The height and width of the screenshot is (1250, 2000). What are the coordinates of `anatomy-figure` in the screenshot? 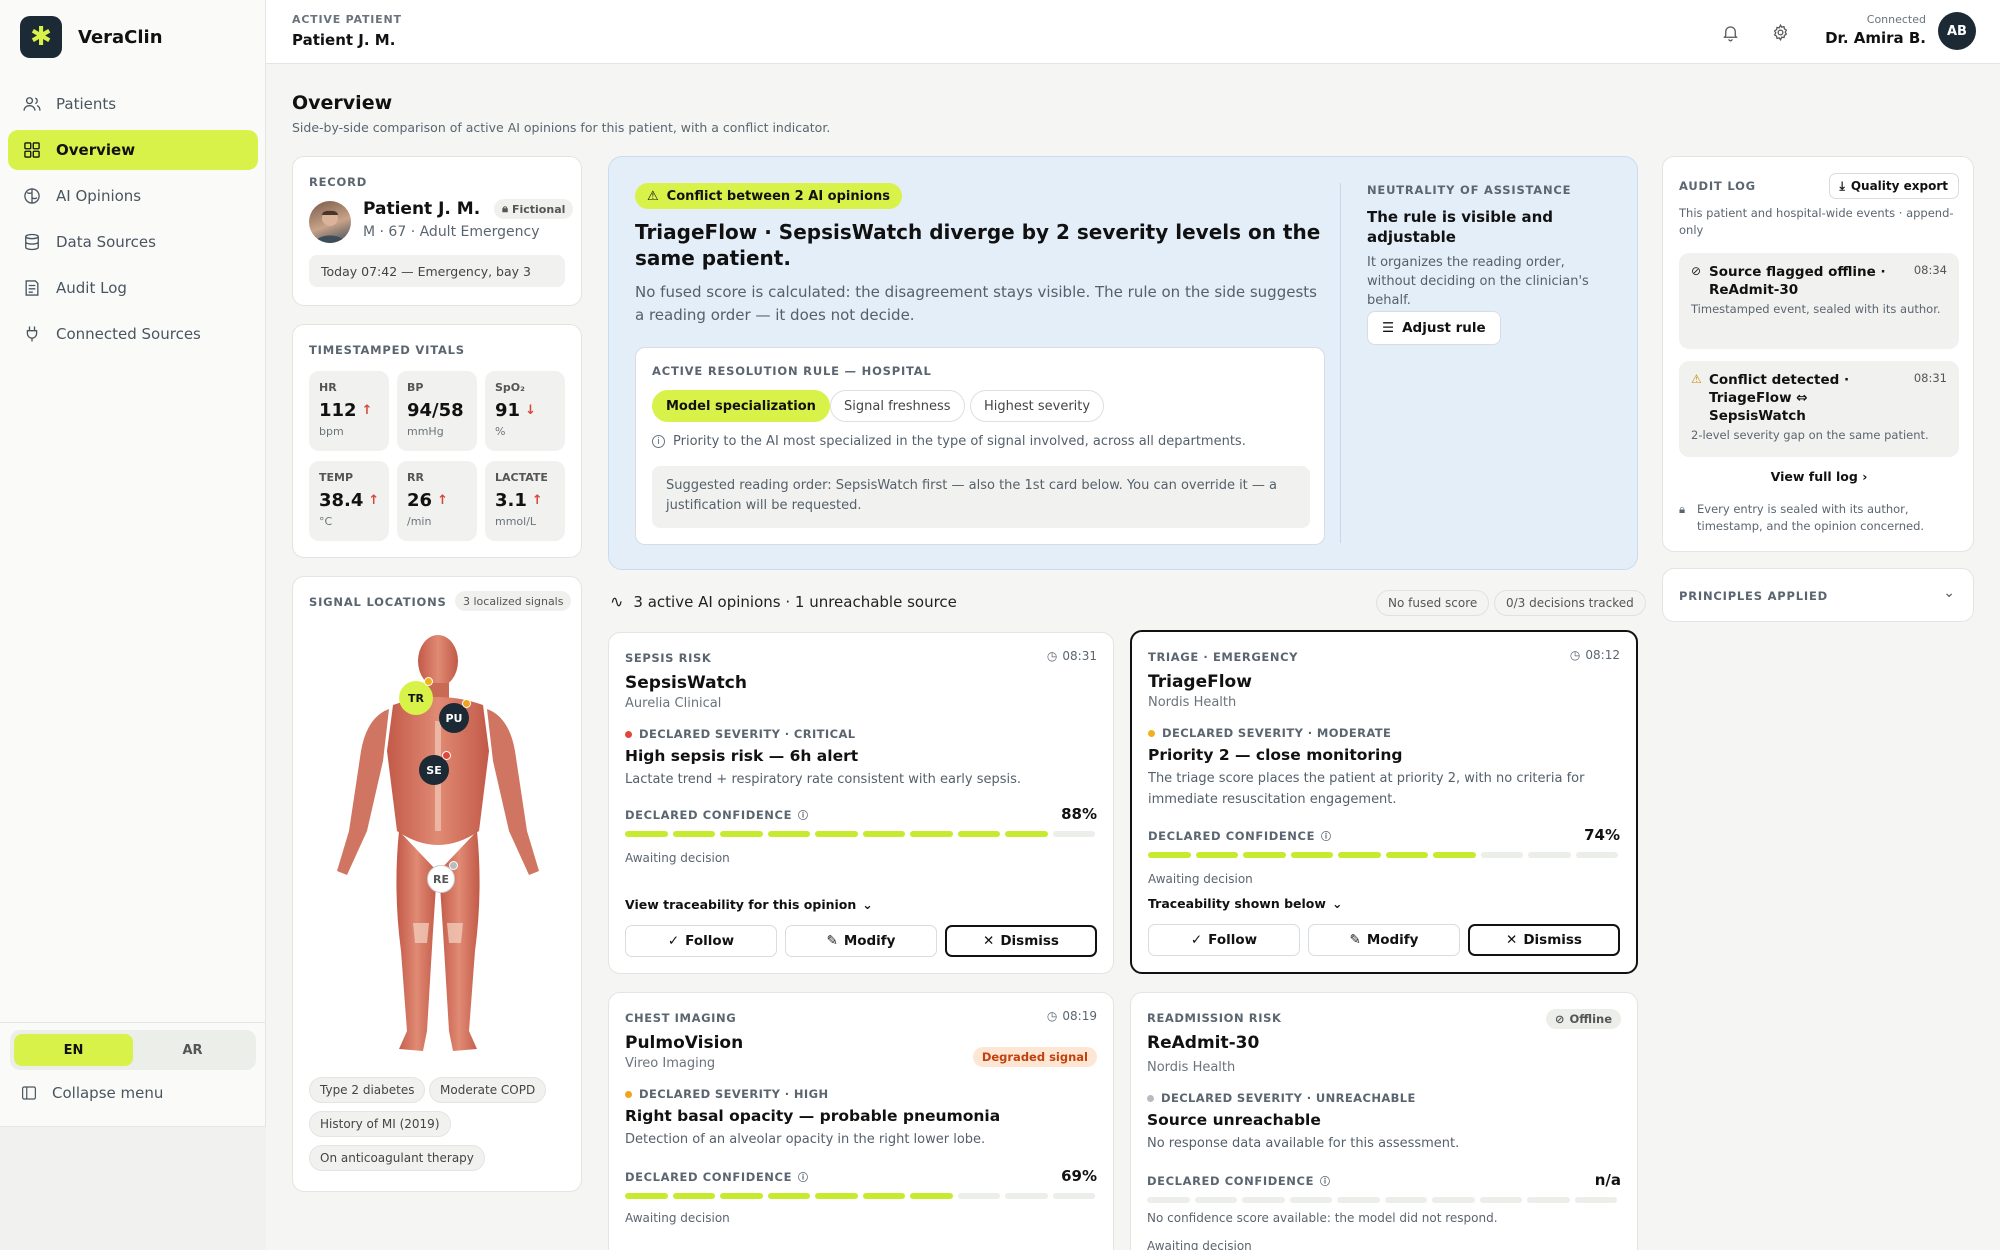 It's located at (438, 843).